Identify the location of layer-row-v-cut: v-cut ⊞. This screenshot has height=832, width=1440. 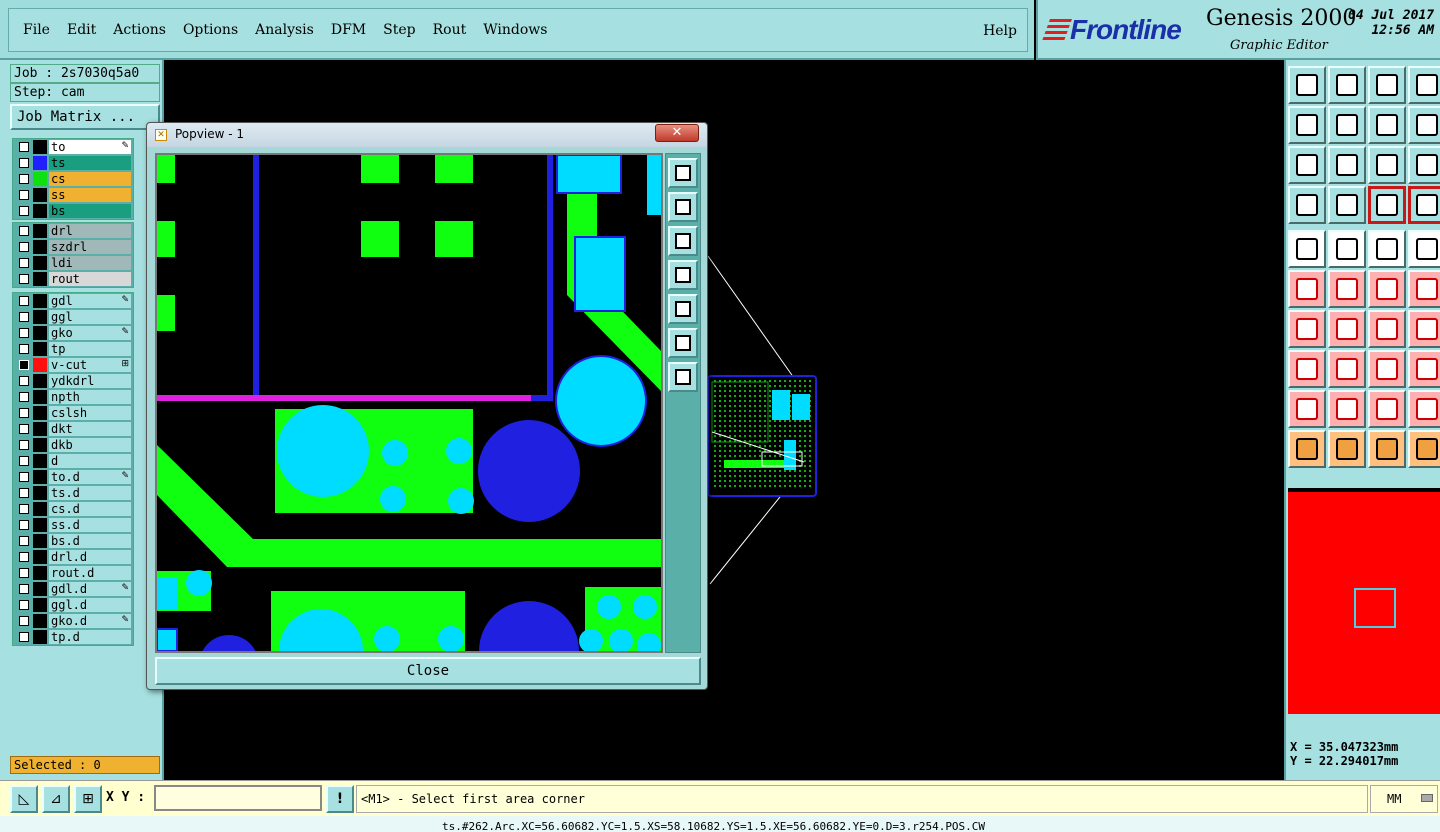
(73, 365).